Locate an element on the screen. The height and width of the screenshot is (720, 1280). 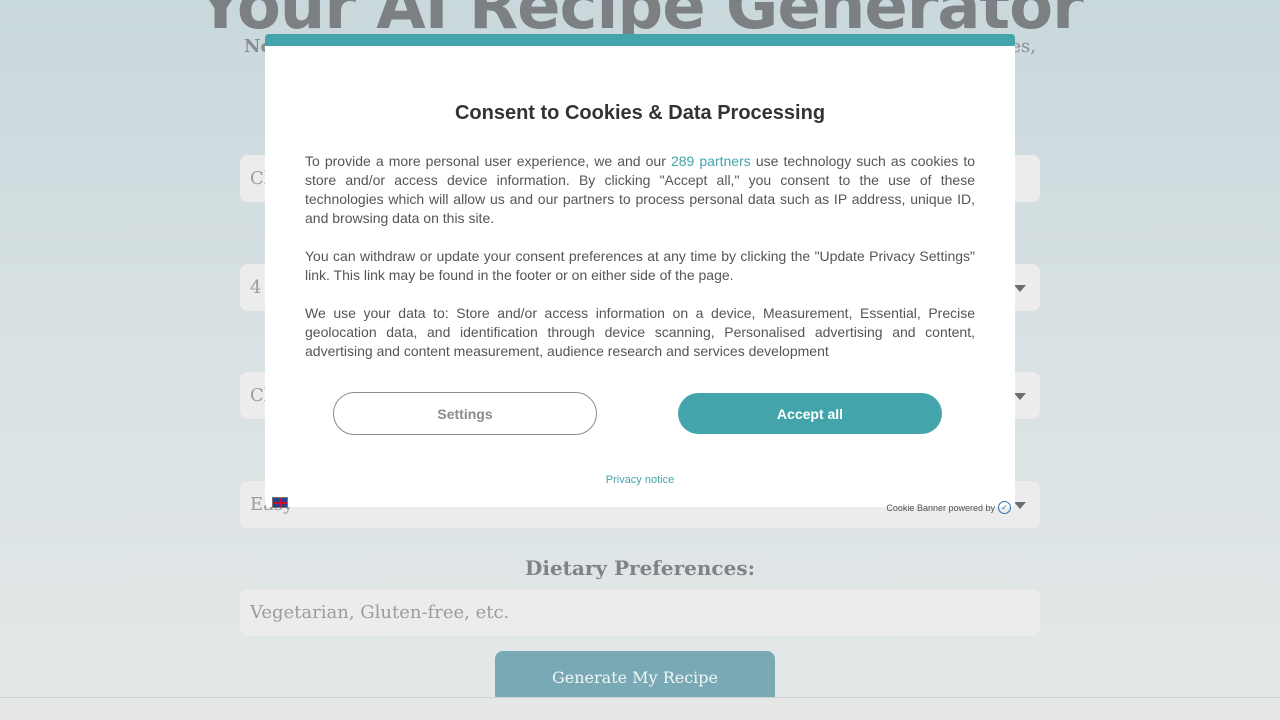
generate-recipe-button: Generate My Recipe is located at coordinates (635, 677).